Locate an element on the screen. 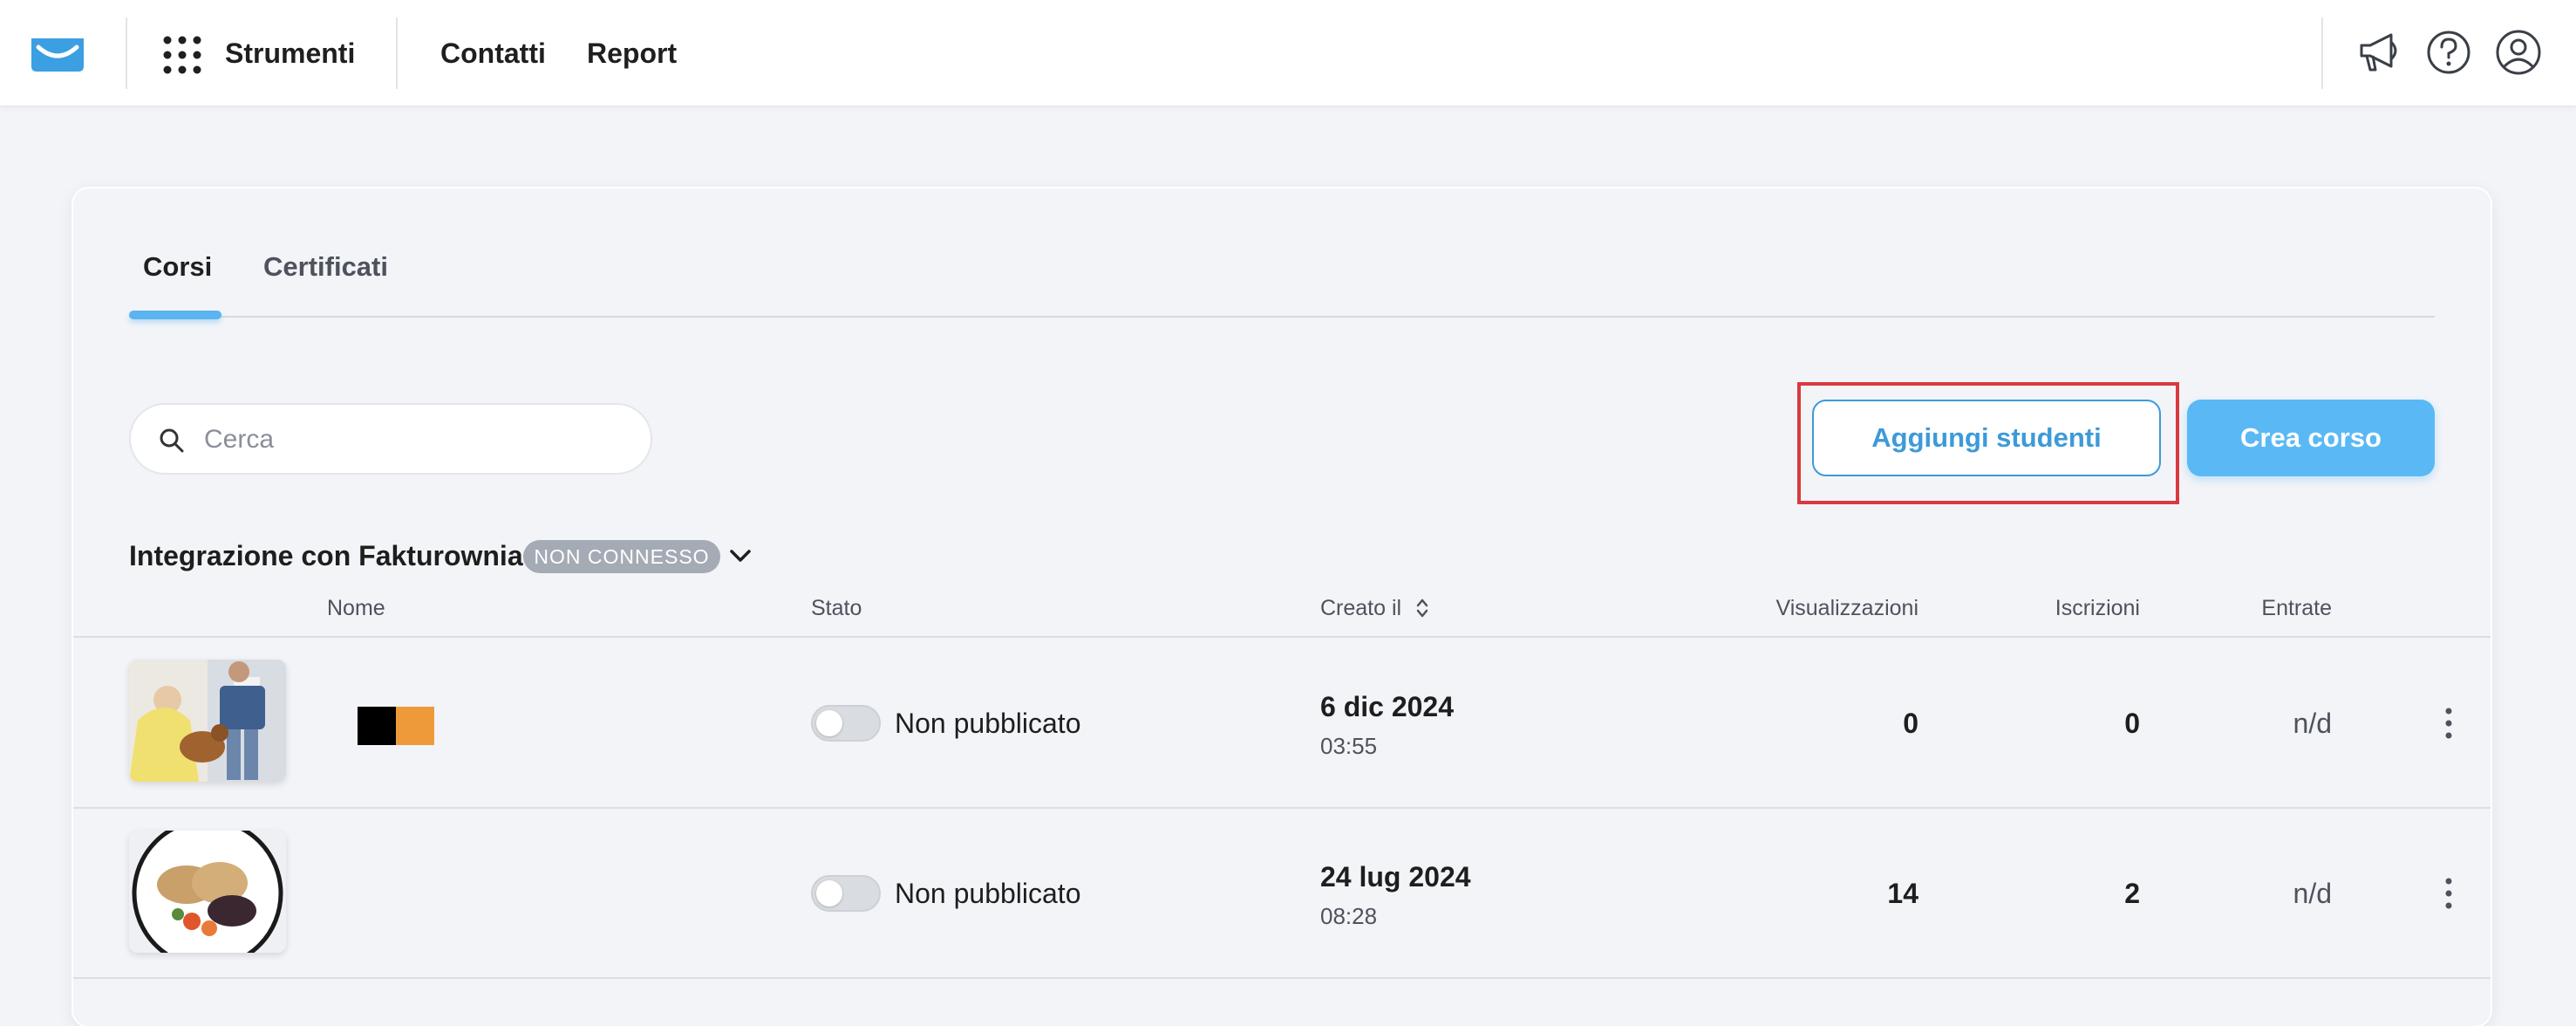 This screenshot has height=1026, width=2576. apps-grid-icon is located at coordinates (182, 55).